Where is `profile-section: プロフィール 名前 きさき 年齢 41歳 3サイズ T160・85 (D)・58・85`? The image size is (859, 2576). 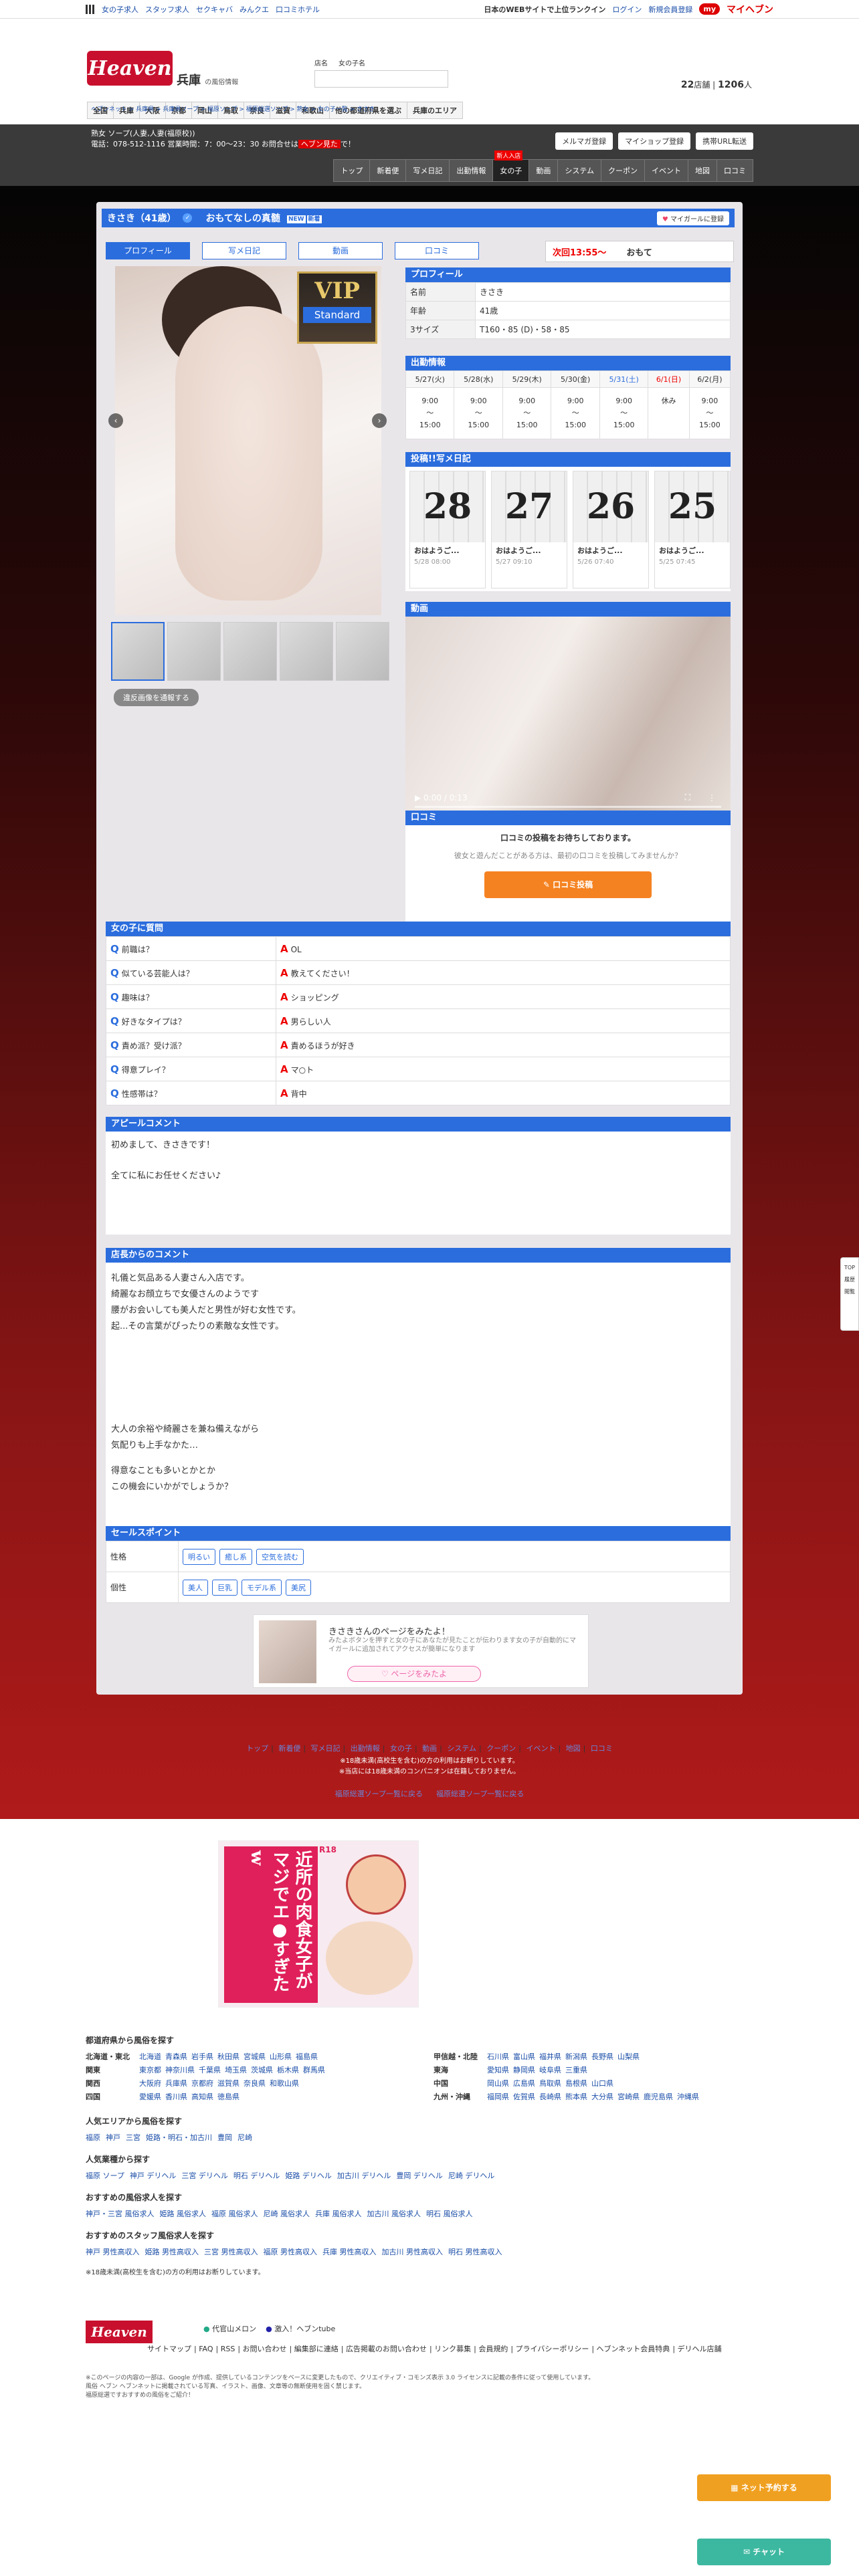 profile-section: プロフィール 名前 きさき 年齢 41歳 3サイズ T160・85 (D)・58・85 is located at coordinates (568, 303).